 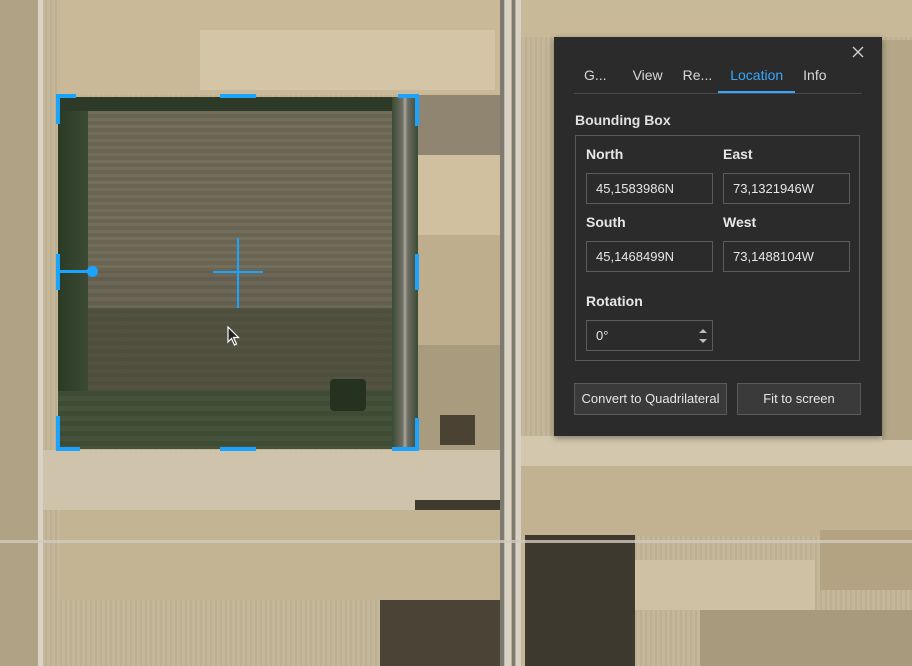 I want to click on tab-location: Location, so click(x=757, y=76).